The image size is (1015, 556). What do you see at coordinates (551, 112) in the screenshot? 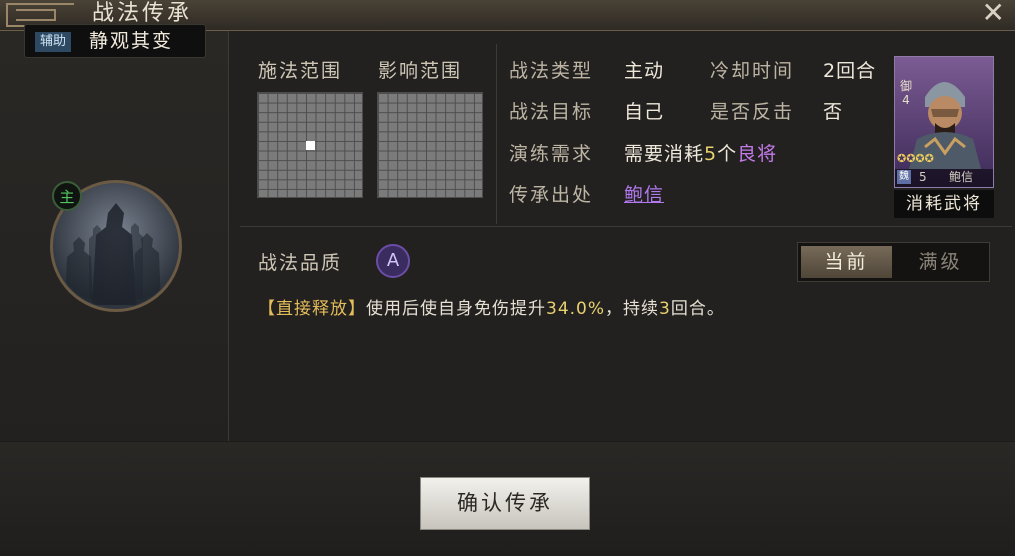
I see `skill-target-label: 战法目标` at bounding box center [551, 112].